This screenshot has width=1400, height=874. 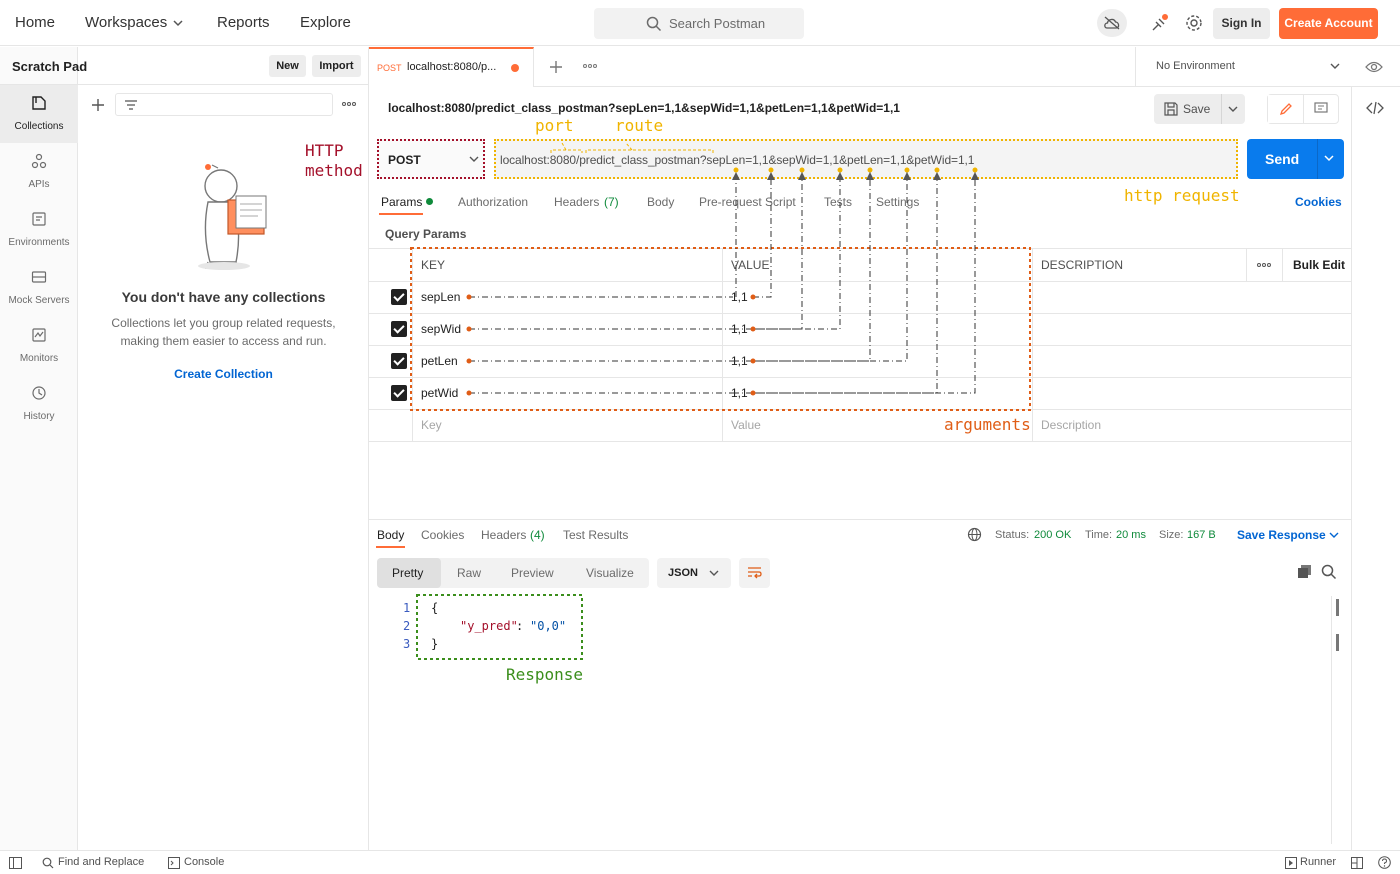 What do you see at coordinates (1357, 863) in the screenshot?
I see `layout-icon` at bounding box center [1357, 863].